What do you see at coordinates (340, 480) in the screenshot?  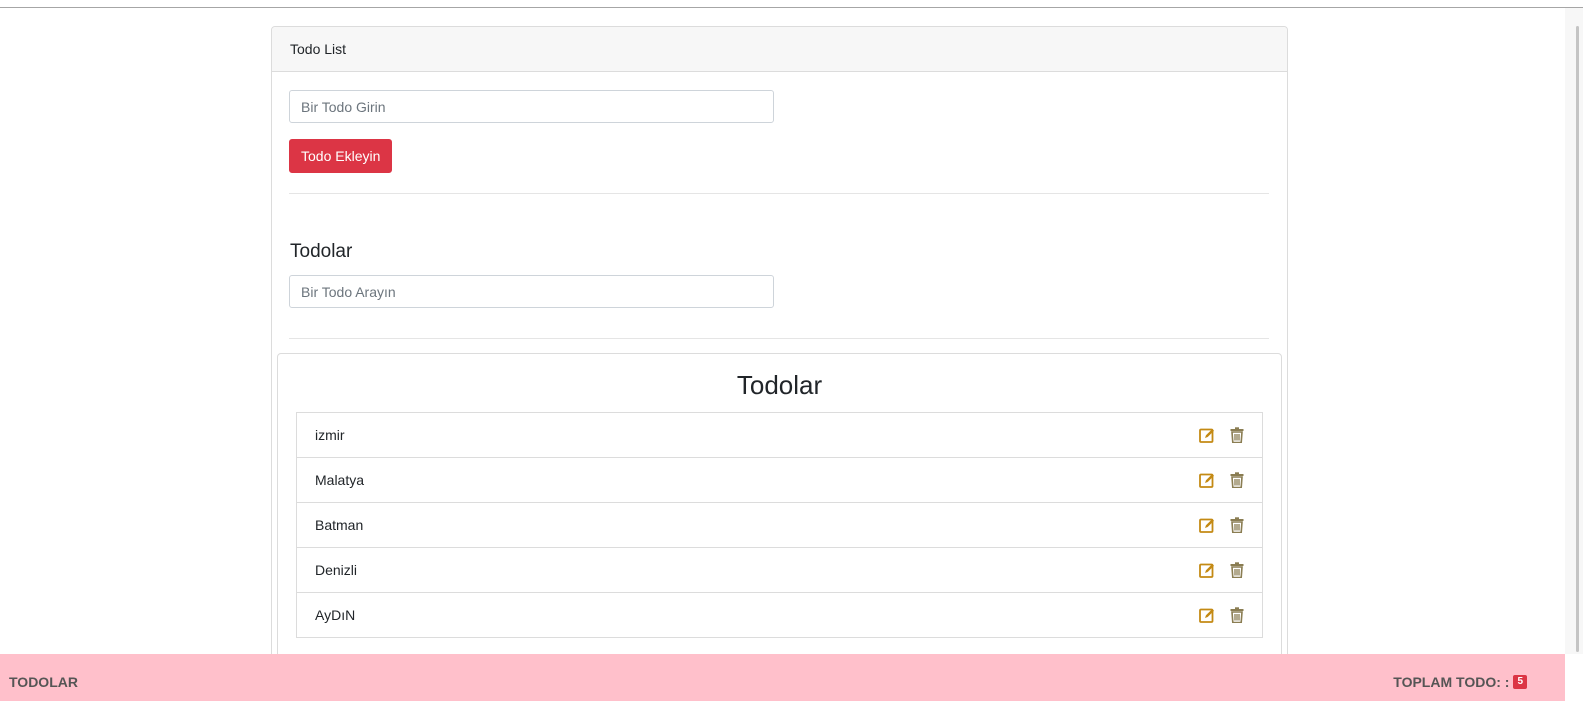 I see `todo-label: Malatya` at bounding box center [340, 480].